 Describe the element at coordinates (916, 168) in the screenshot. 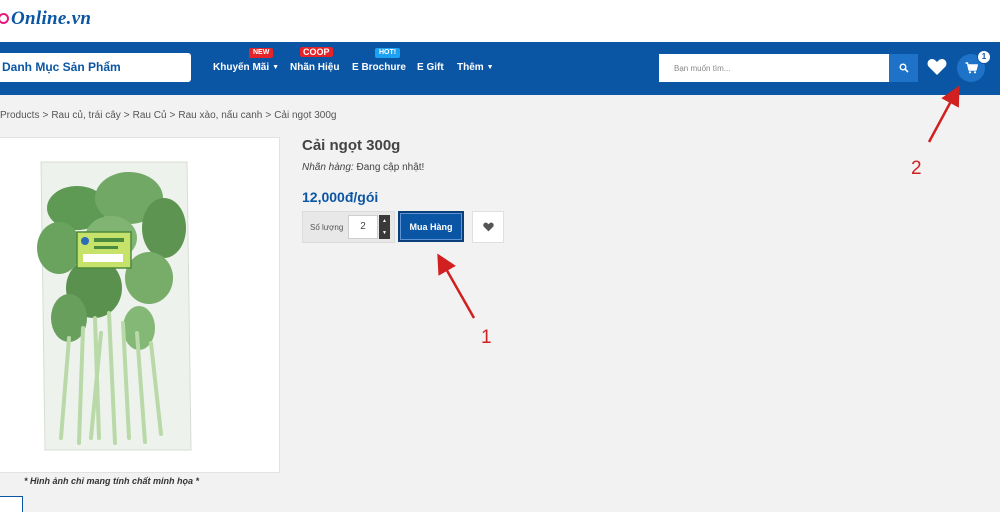

I see `annotation-label-2: 2` at that location.